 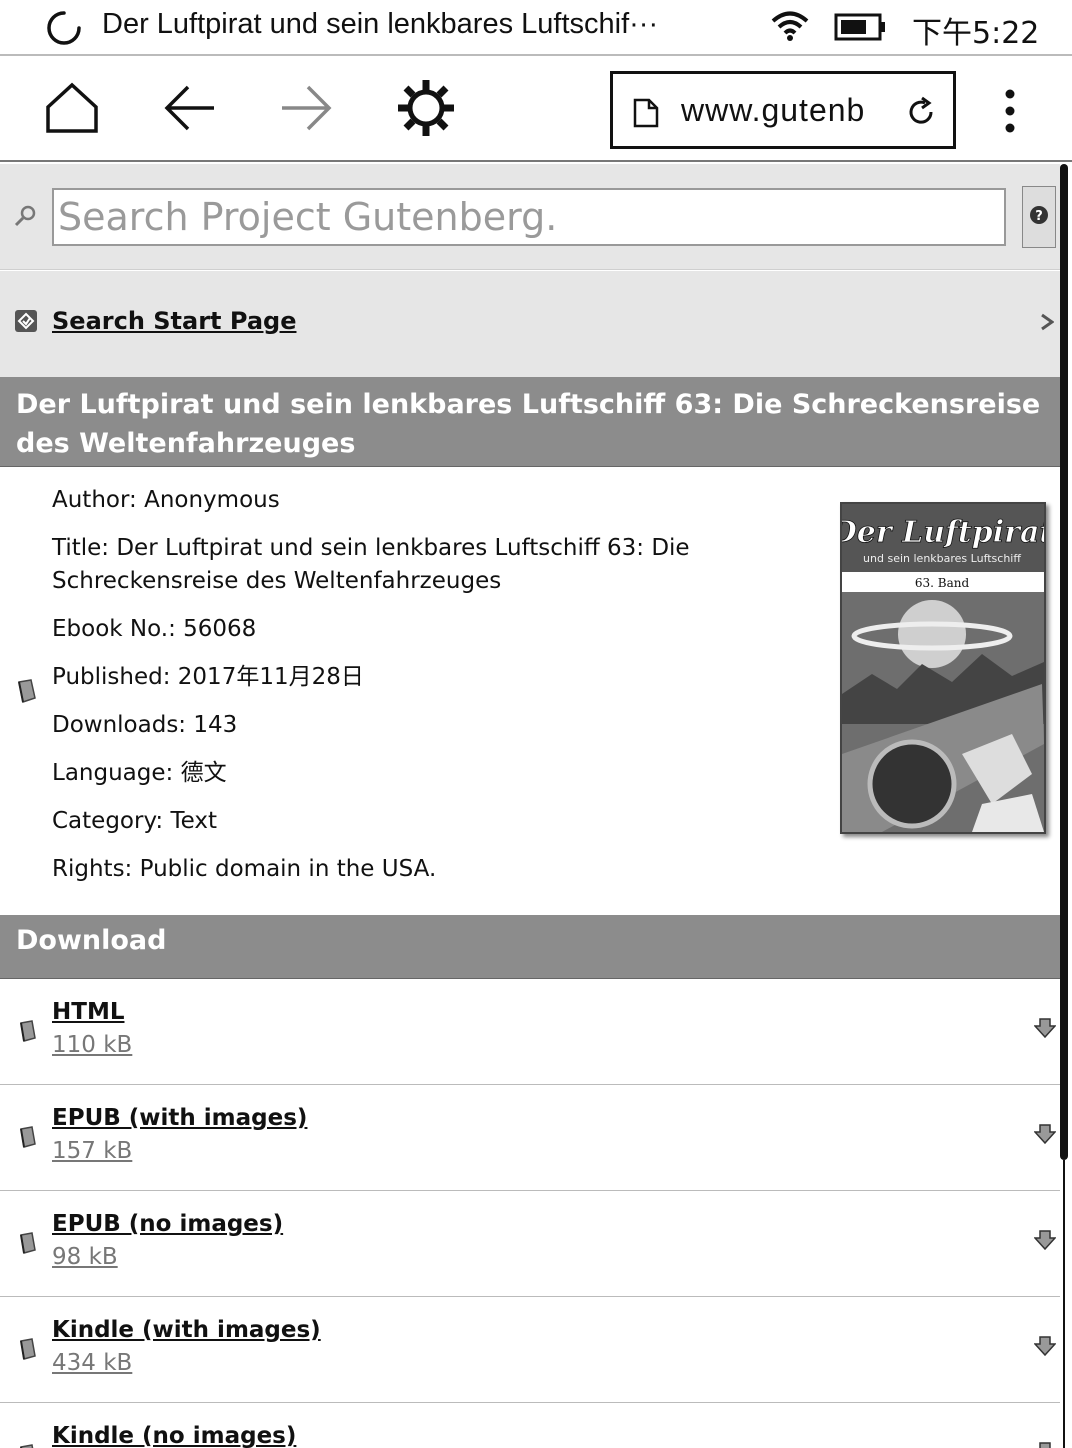 I want to click on more-vertical-icon, so click(x=1010, y=114).